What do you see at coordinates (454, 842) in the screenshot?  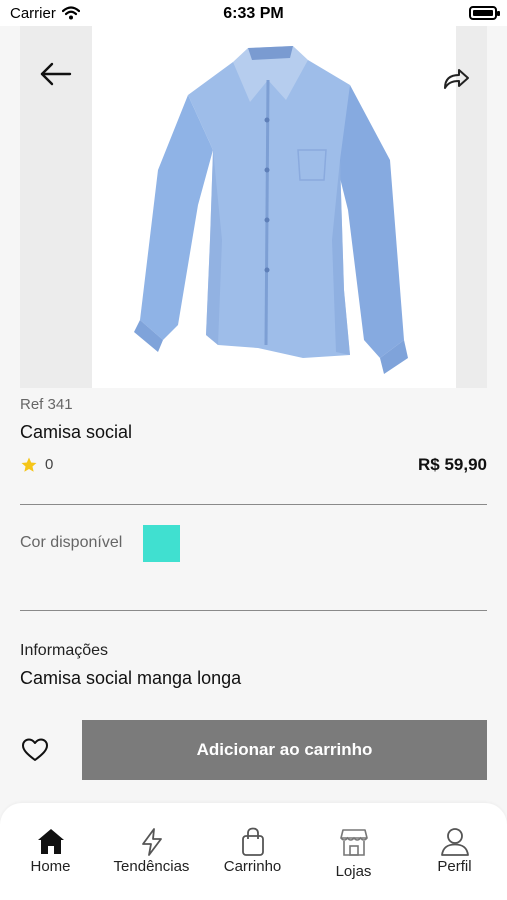 I see `user-icon` at bounding box center [454, 842].